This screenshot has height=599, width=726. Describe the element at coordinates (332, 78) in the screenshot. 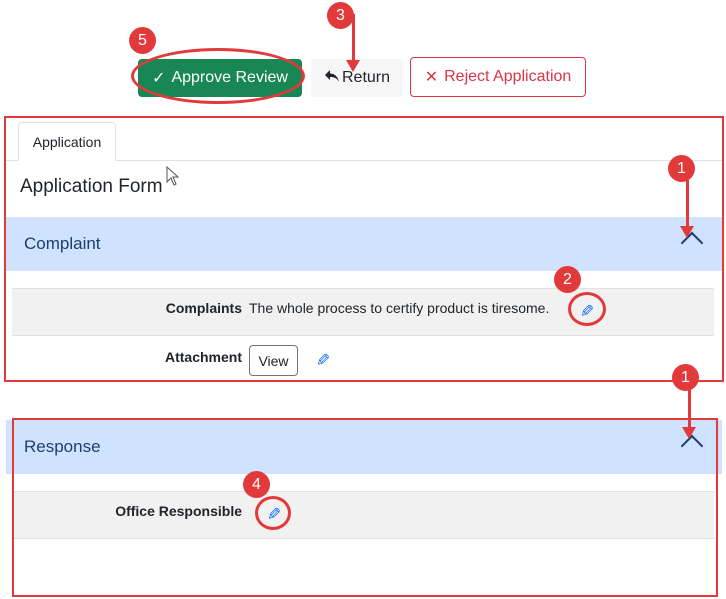

I see `reply-arrow-icon` at that location.